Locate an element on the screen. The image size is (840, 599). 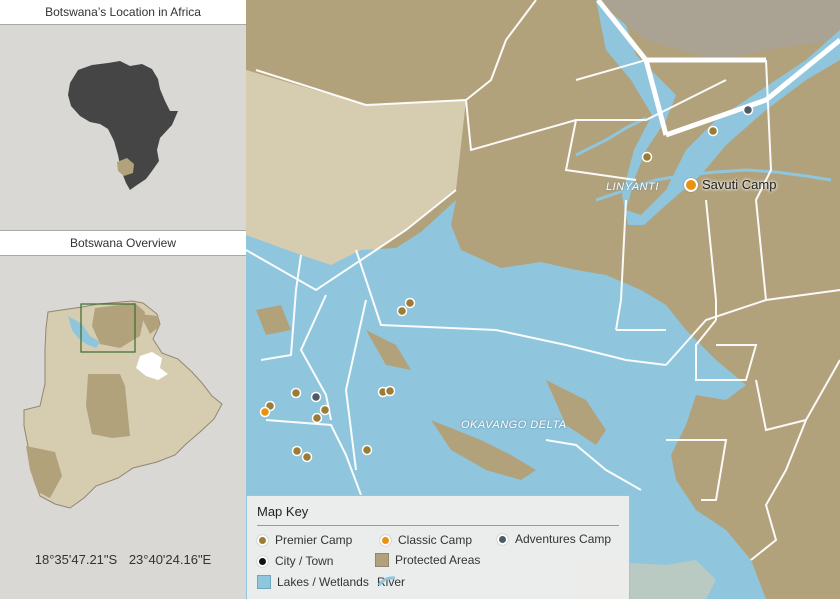
africa-location-title: Botswana’s Location in Africa is located at coordinates (123, 12).